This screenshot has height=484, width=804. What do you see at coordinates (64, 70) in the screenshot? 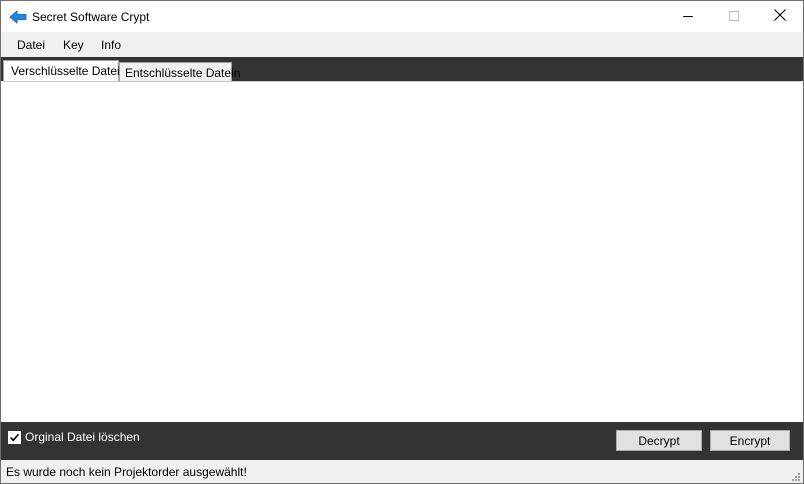
I see `tab-encrypted-files: Verschlüsselte Datein` at bounding box center [64, 70].